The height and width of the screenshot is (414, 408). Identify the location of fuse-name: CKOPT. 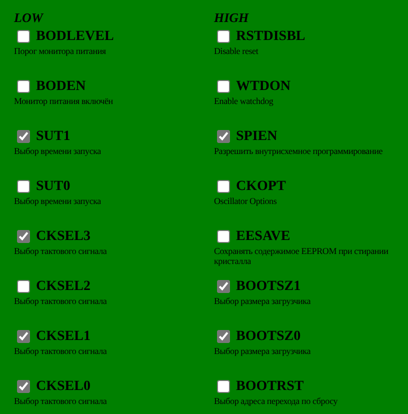
(261, 186).